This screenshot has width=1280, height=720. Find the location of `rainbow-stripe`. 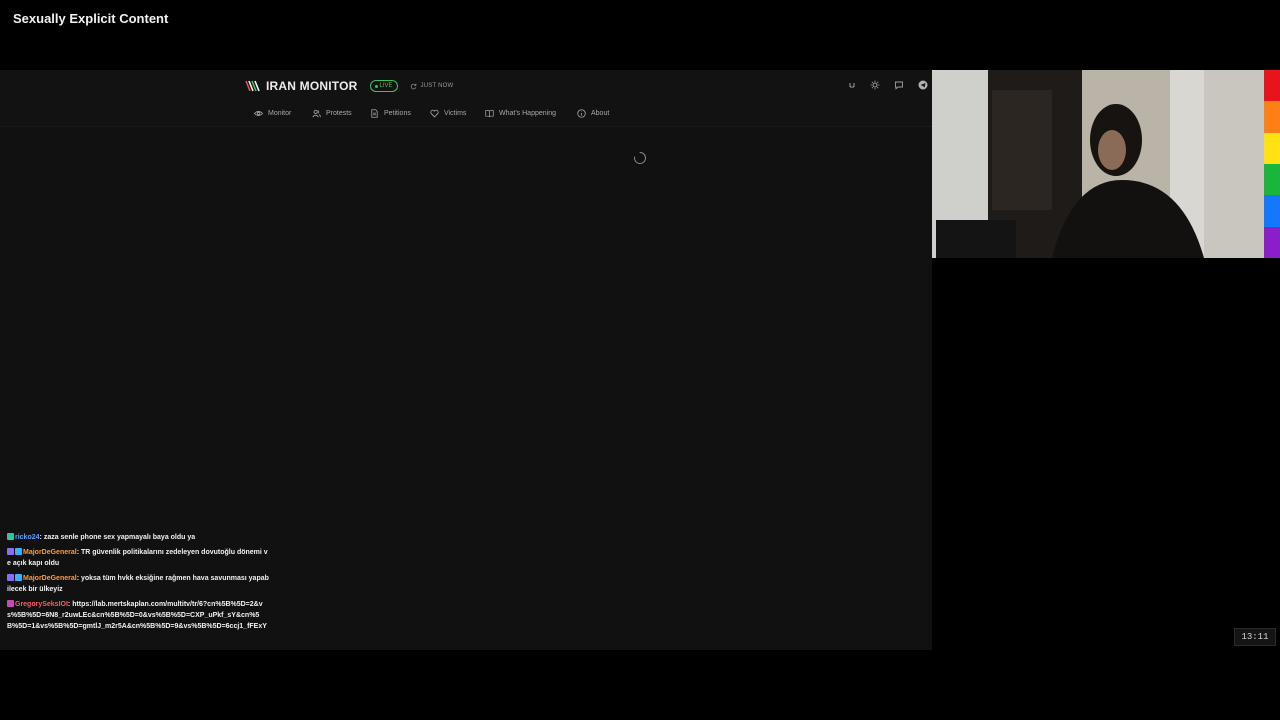

rainbow-stripe is located at coordinates (1272, 164).